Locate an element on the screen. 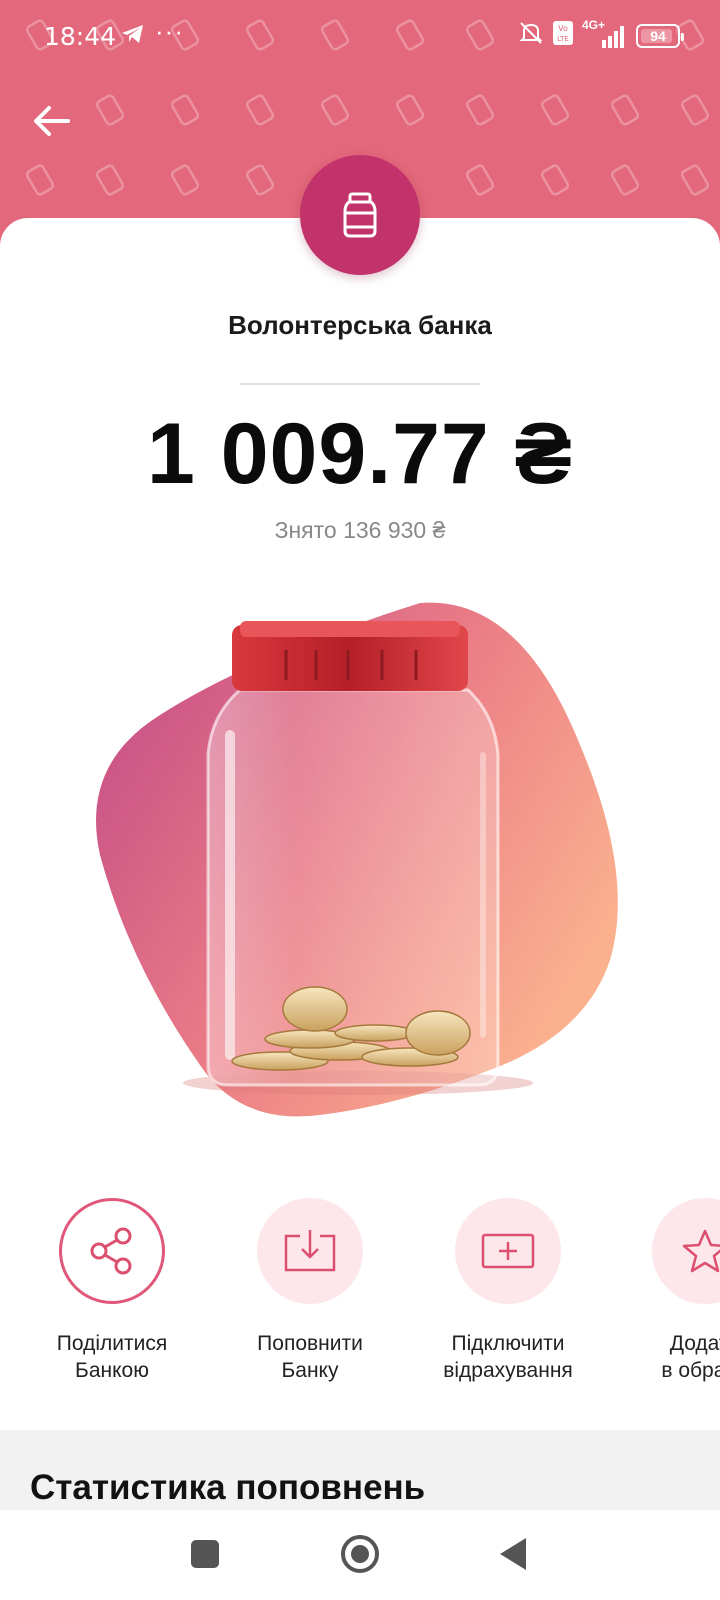 This screenshot has height=1600, width=720. back-icon is located at coordinates (513, 1554).